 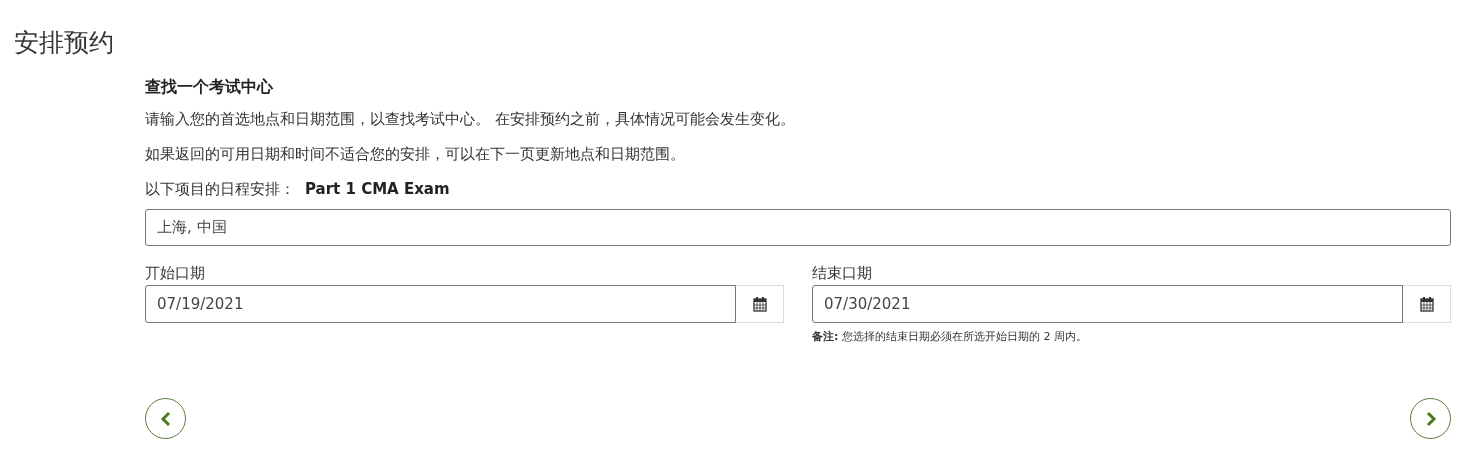 What do you see at coordinates (209, 87) in the screenshot?
I see `section-heading: 查找一个考试中心` at bounding box center [209, 87].